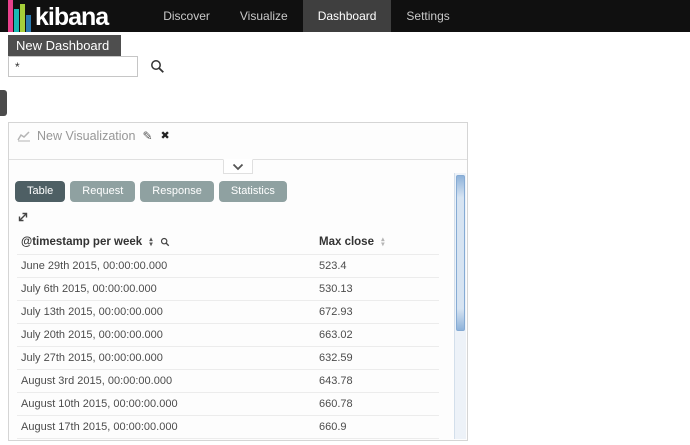  I want to click on search-icon, so click(157, 66).